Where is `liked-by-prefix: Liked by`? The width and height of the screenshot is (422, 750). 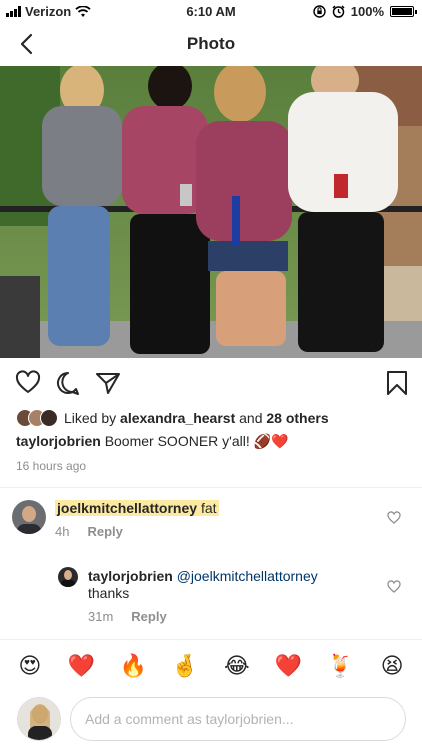
liked-by-prefix: Liked by is located at coordinates (90, 418).